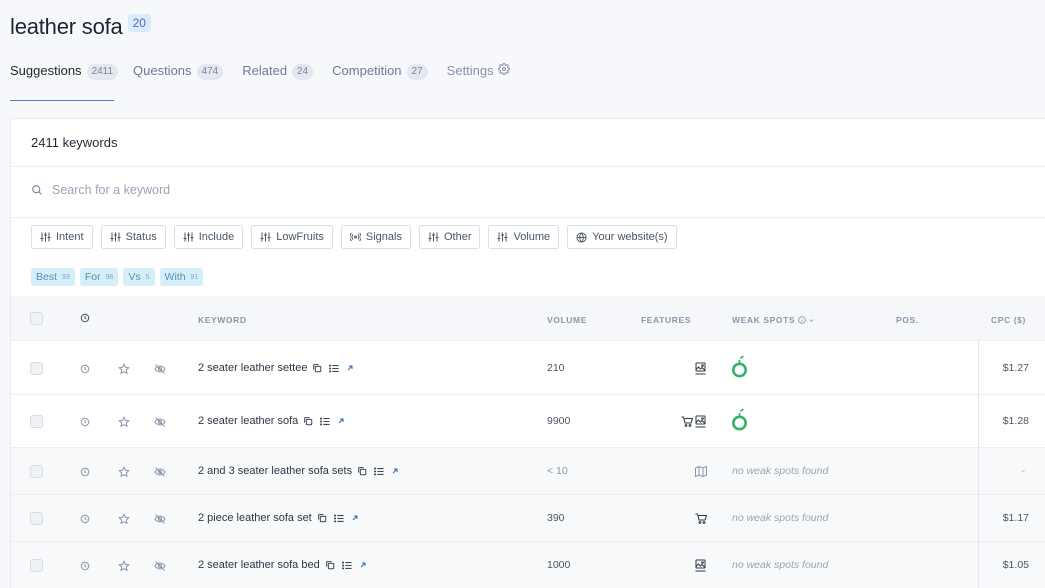 This screenshot has width=1045, height=588. What do you see at coordinates (380, 82) in the screenshot?
I see `tab-competition: Competition 27` at bounding box center [380, 82].